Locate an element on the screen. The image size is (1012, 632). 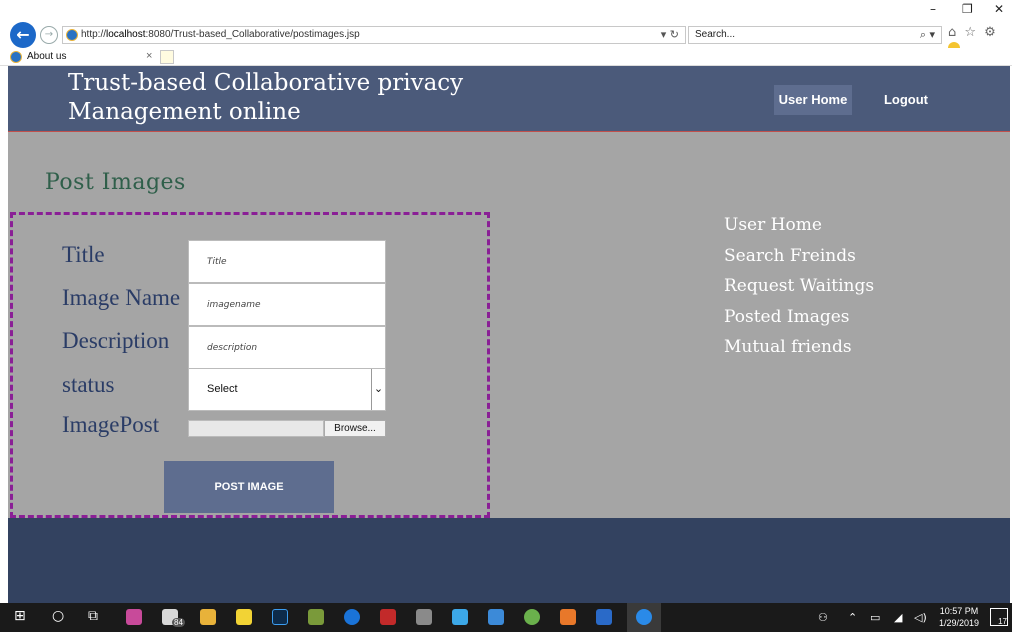
back-button: ← is located at coordinates (23, 35).